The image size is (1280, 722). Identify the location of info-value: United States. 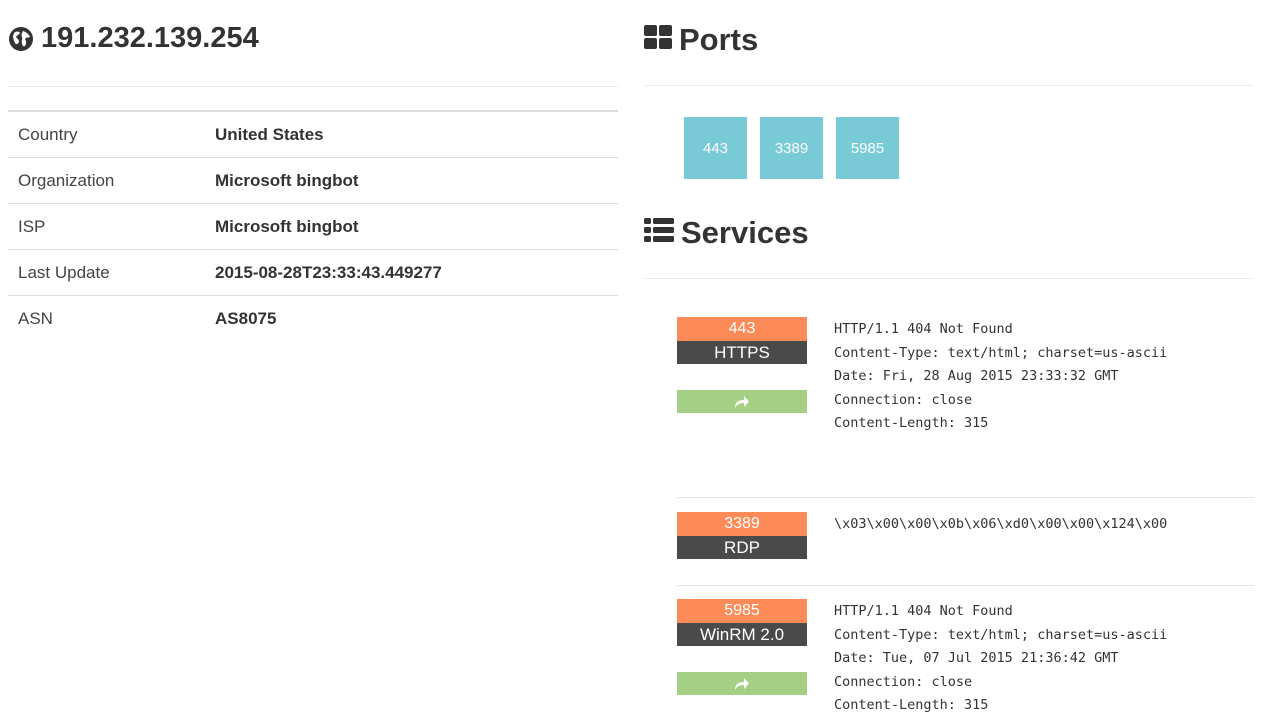
(269, 134).